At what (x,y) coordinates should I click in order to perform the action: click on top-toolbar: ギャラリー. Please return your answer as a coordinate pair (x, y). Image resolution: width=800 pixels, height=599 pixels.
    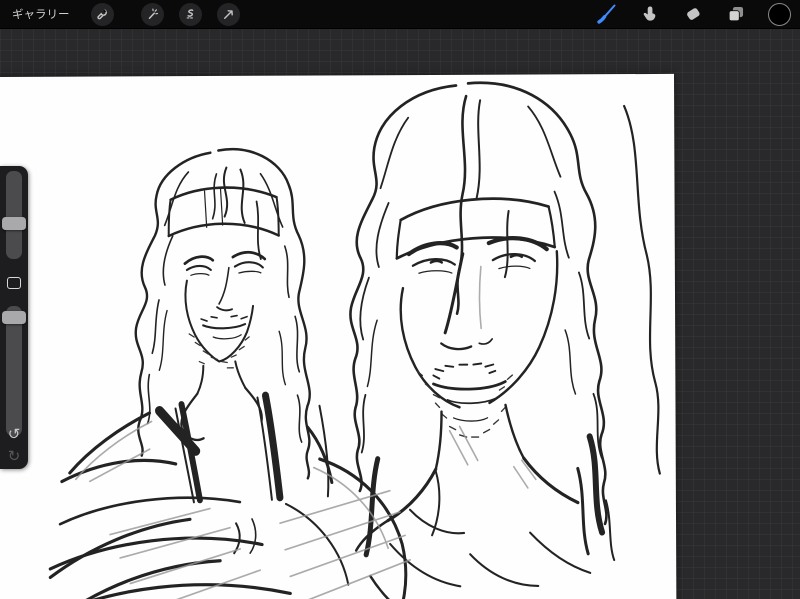
    Looking at the image, I should click on (400, 14).